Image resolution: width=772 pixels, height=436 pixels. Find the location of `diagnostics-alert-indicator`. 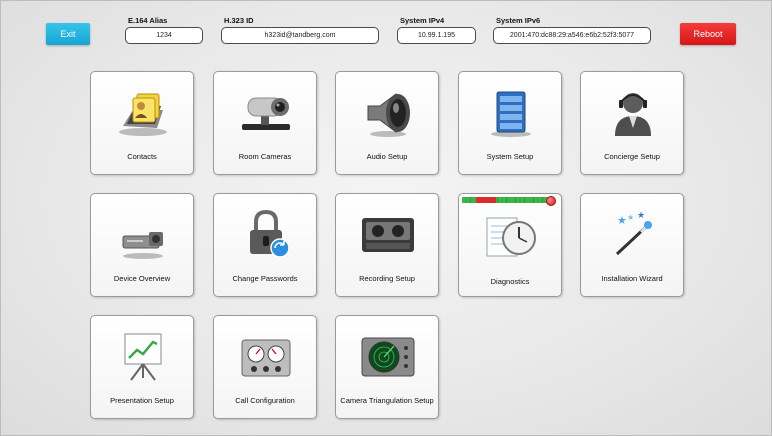

diagnostics-alert-indicator is located at coordinates (551, 201).